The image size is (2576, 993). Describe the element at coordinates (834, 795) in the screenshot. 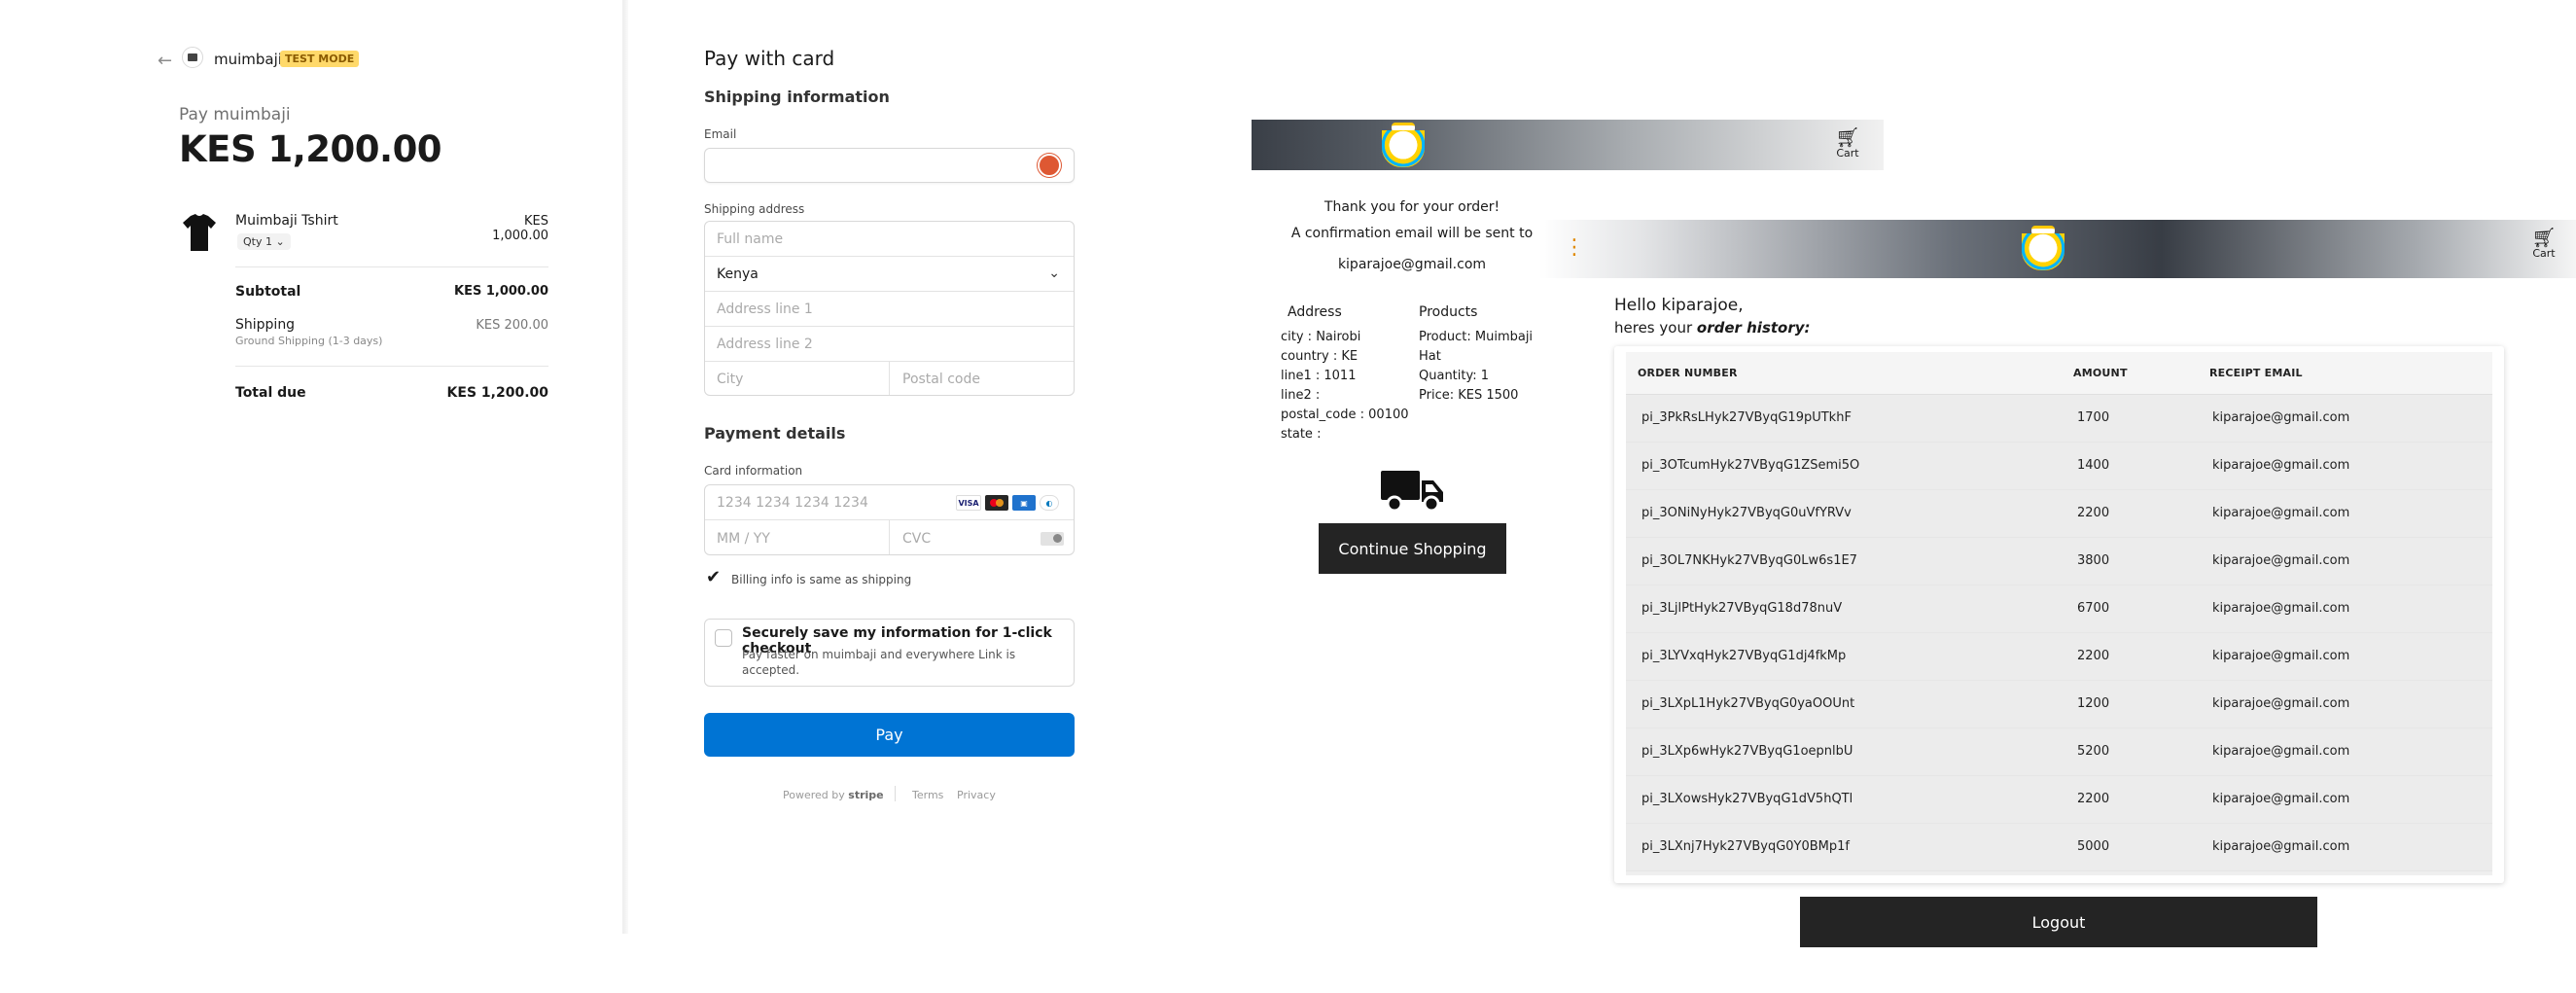

I see `powered-by-stripe: Powered by stripe` at that location.